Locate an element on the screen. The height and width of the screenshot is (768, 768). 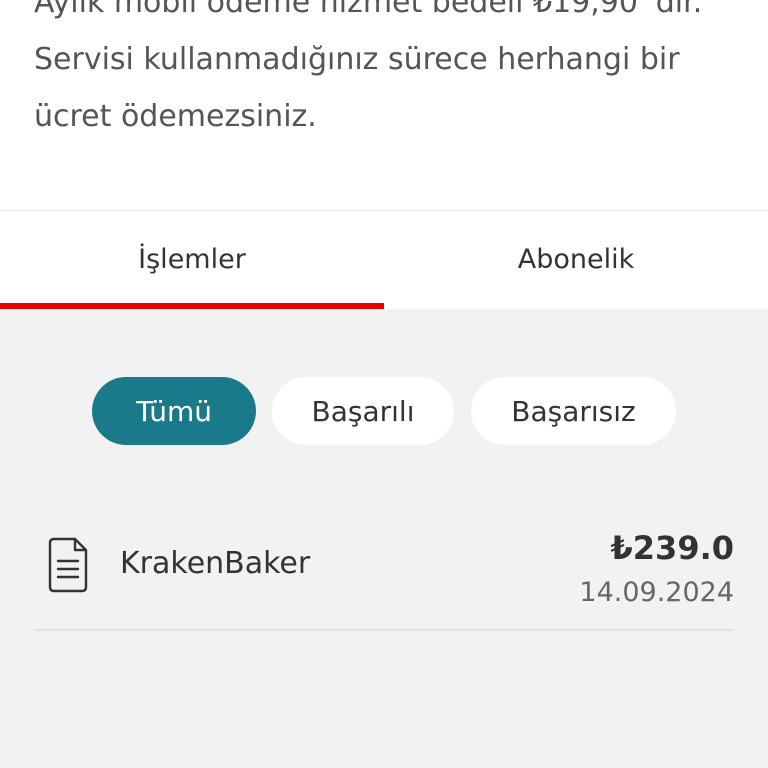
tab-subscription: Abonelik is located at coordinates (576, 260).